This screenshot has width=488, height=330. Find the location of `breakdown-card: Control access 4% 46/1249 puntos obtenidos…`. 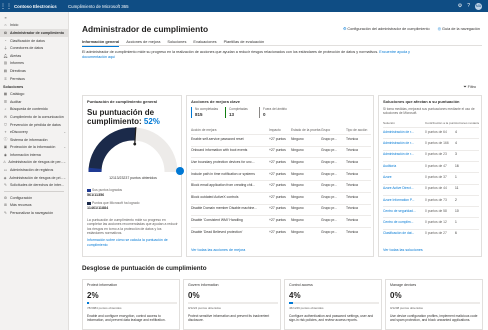

breakdown-card: Control access 4% 46/1249 puntos obtenidos… is located at coordinates (333, 304).